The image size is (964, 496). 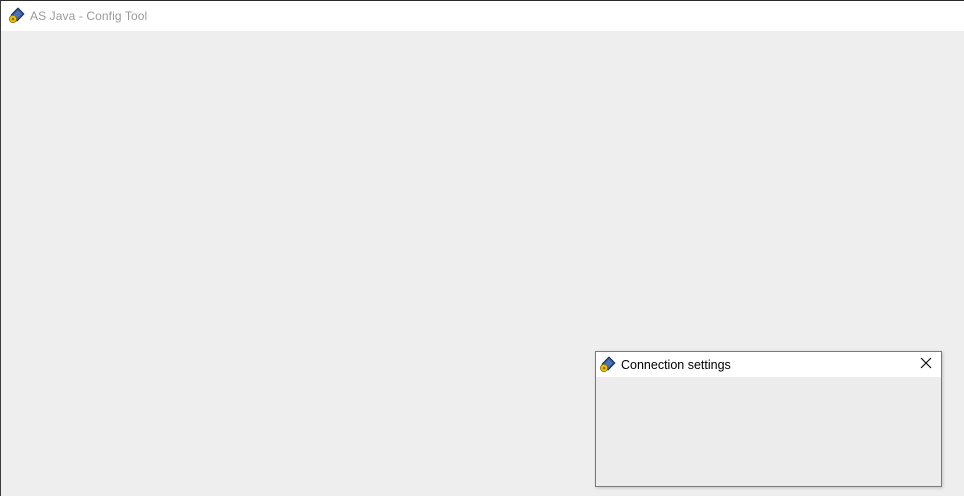 What do you see at coordinates (676, 364) in the screenshot?
I see `dialog-title: Connection settings` at bounding box center [676, 364].